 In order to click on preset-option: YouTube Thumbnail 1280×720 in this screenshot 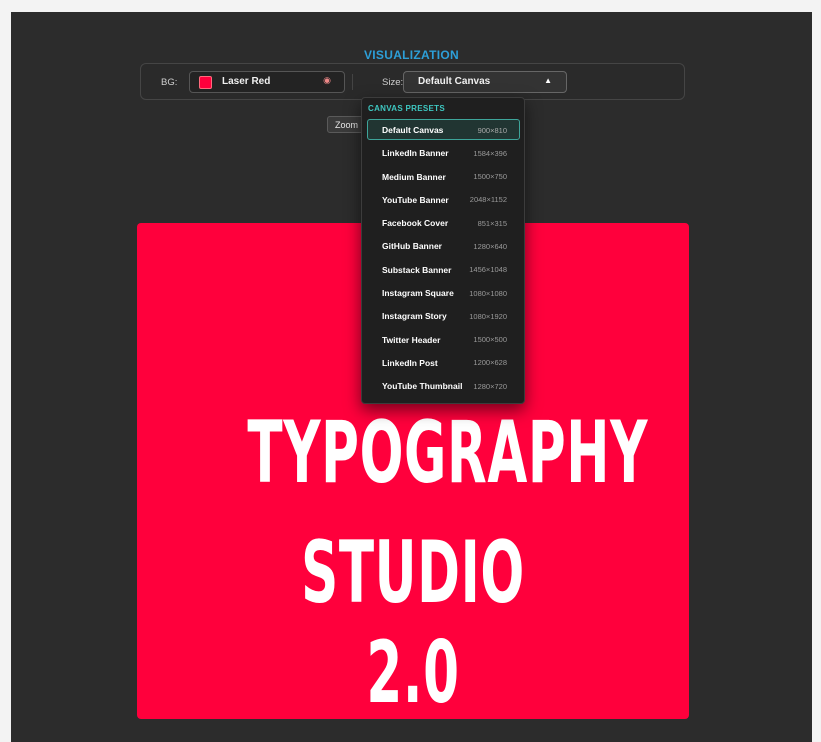, I will do `click(443, 385)`.